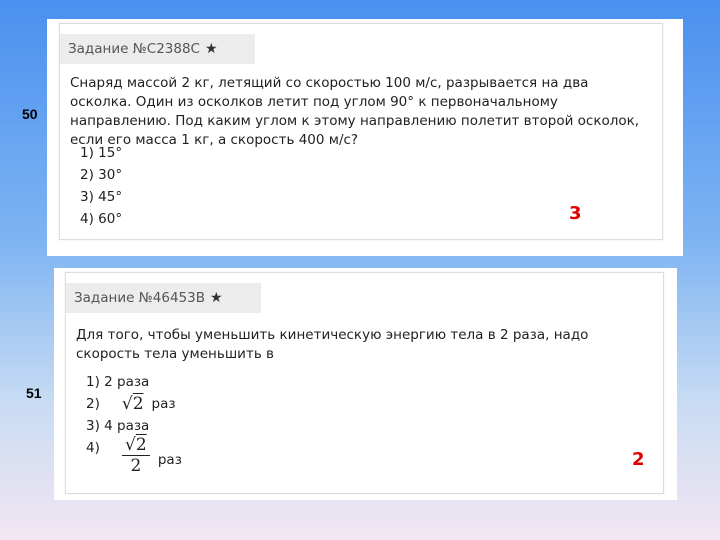 The width and height of the screenshot is (720, 540). Describe the element at coordinates (93, 448) in the screenshot. I see `option-4-label: 4)` at that location.